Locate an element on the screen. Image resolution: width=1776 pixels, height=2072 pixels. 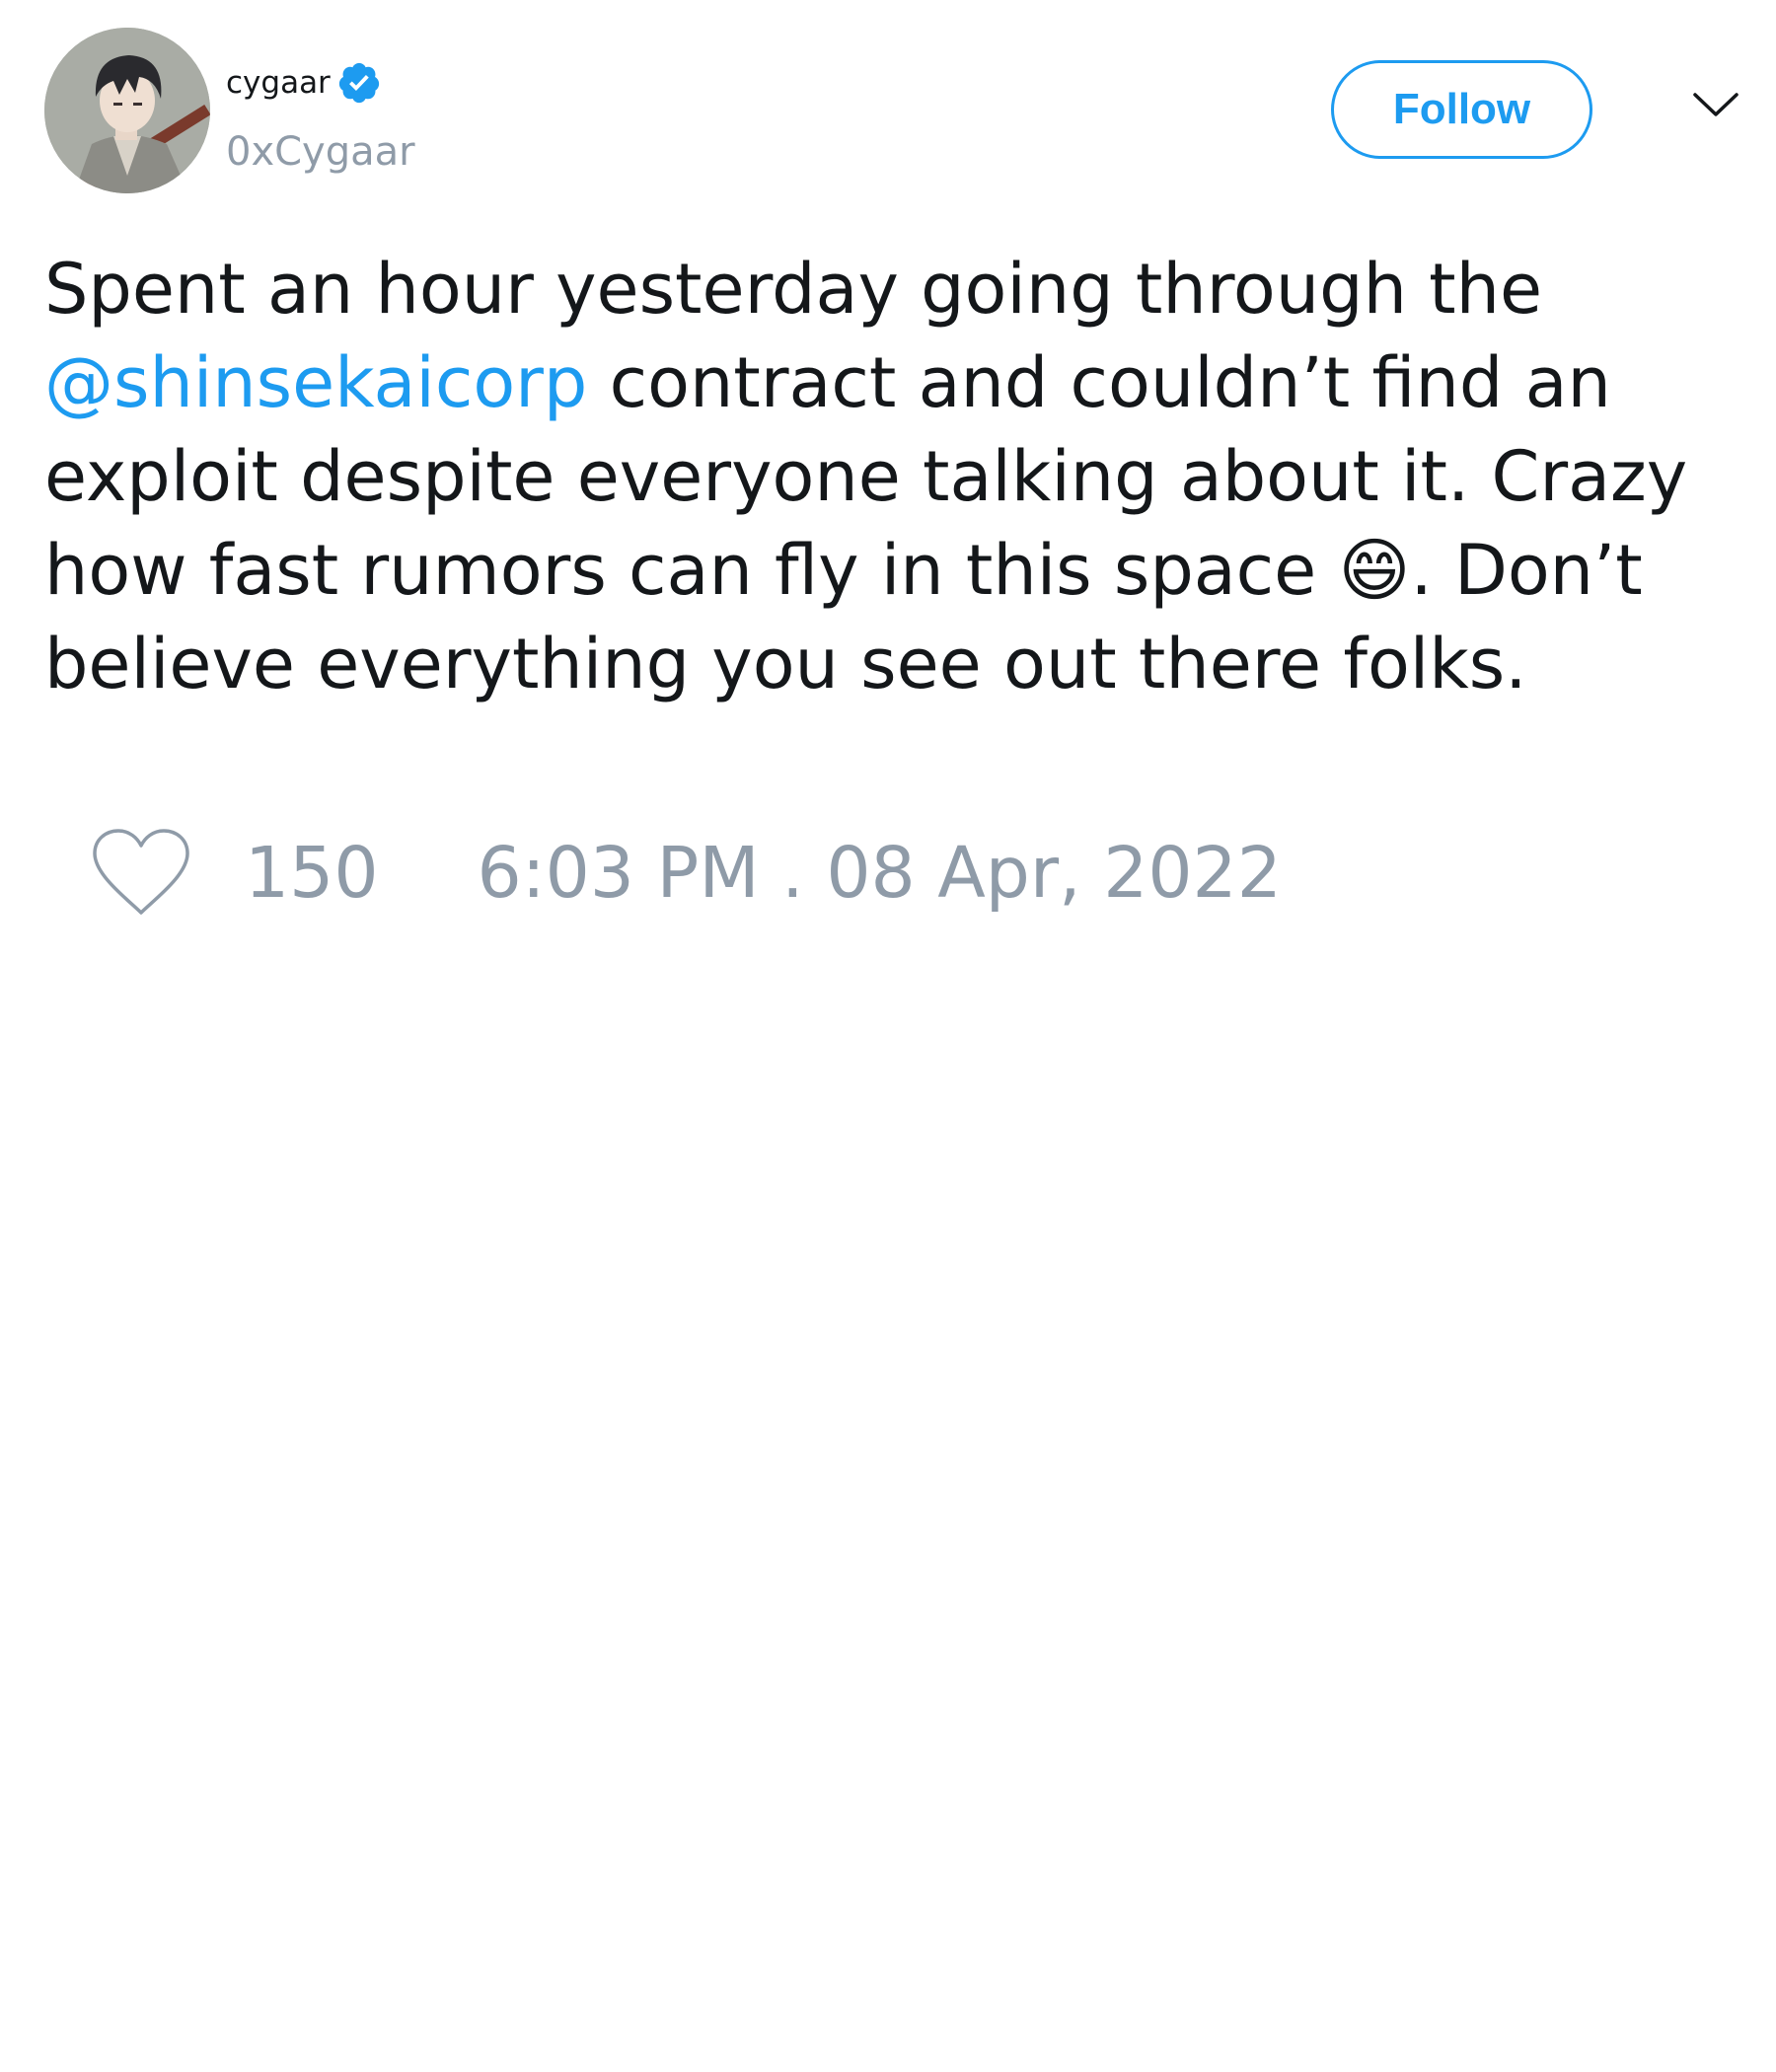
display-name: cygaar is located at coordinates (279, 83).